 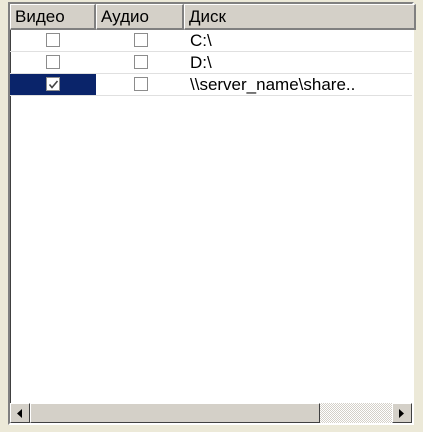 What do you see at coordinates (300, 17) in the screenshot?
I see `column-header-disk: Диск` at bounding box center [300, 17].